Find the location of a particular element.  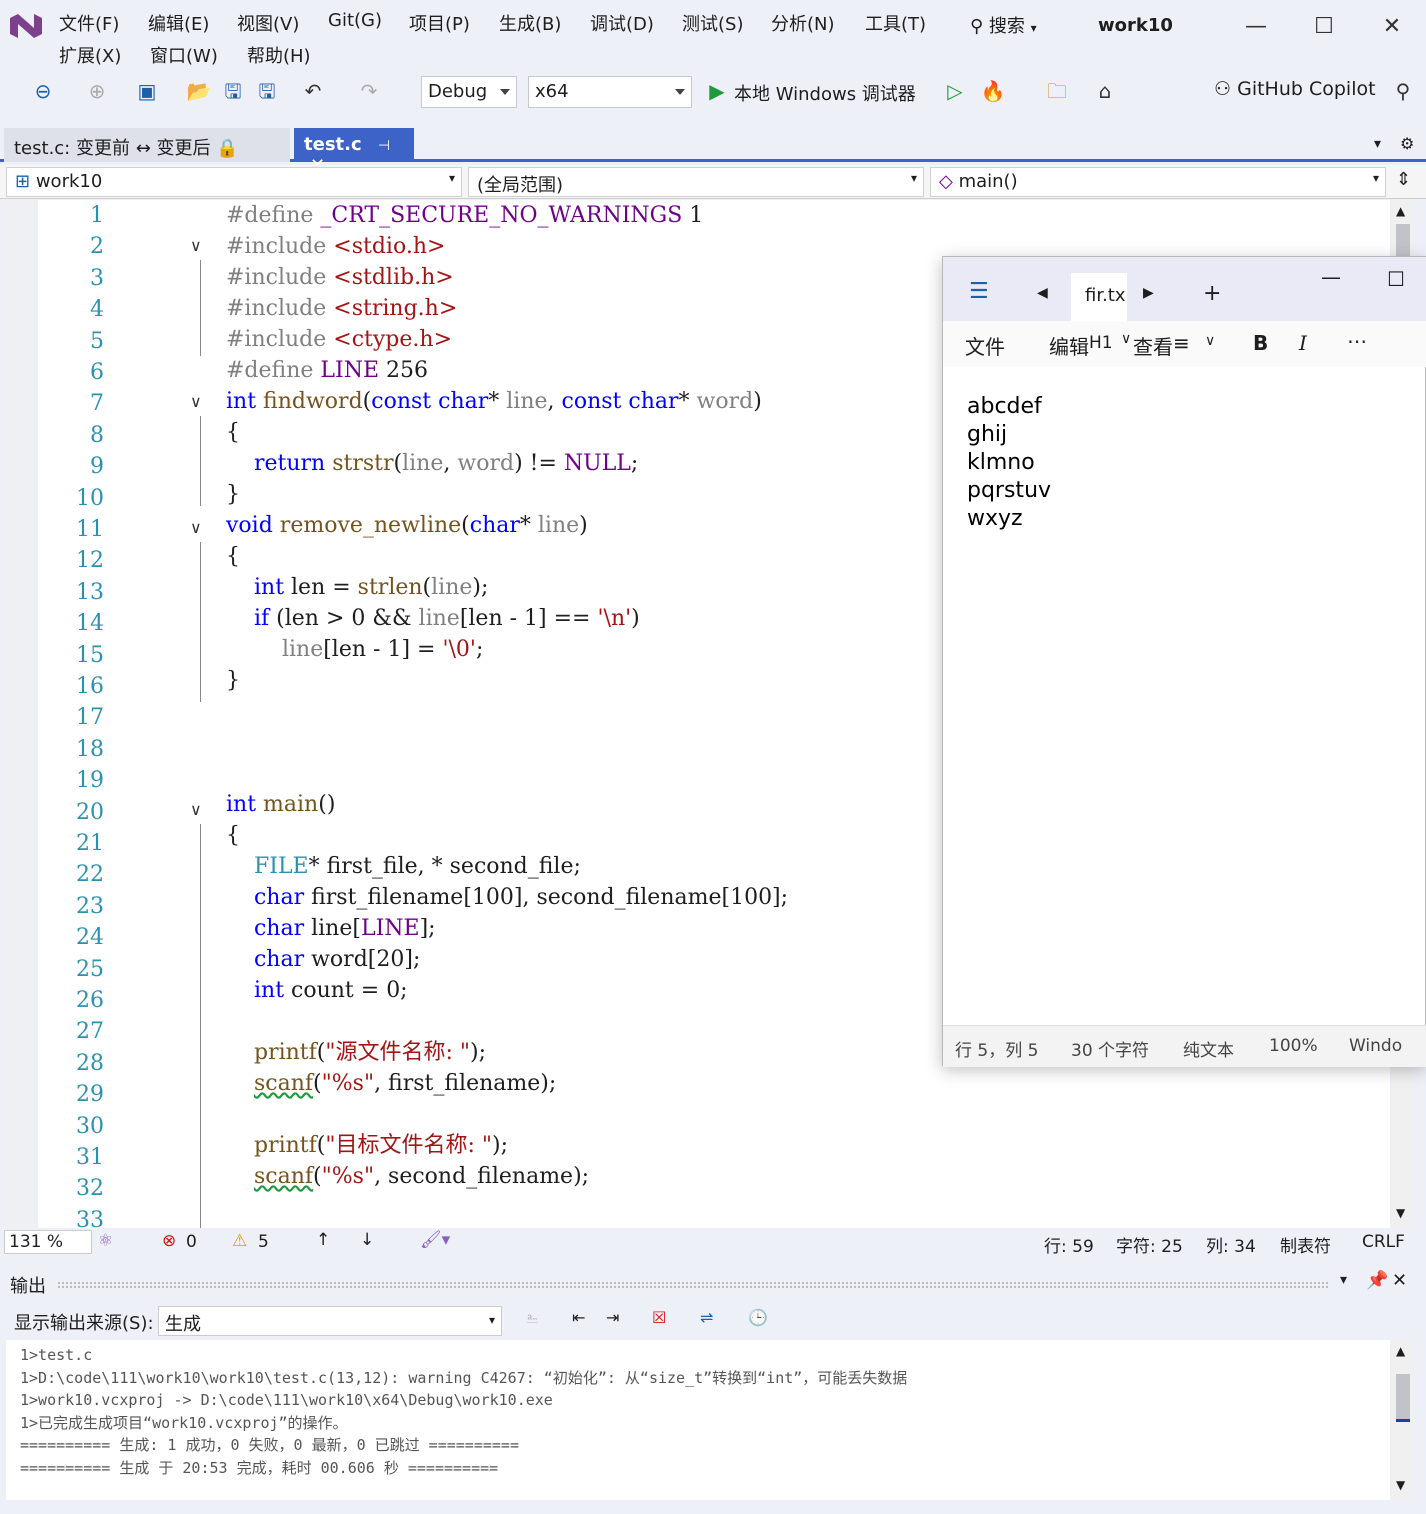

notepad-line-ending: Windo is located at coordinates (1375, 1046).